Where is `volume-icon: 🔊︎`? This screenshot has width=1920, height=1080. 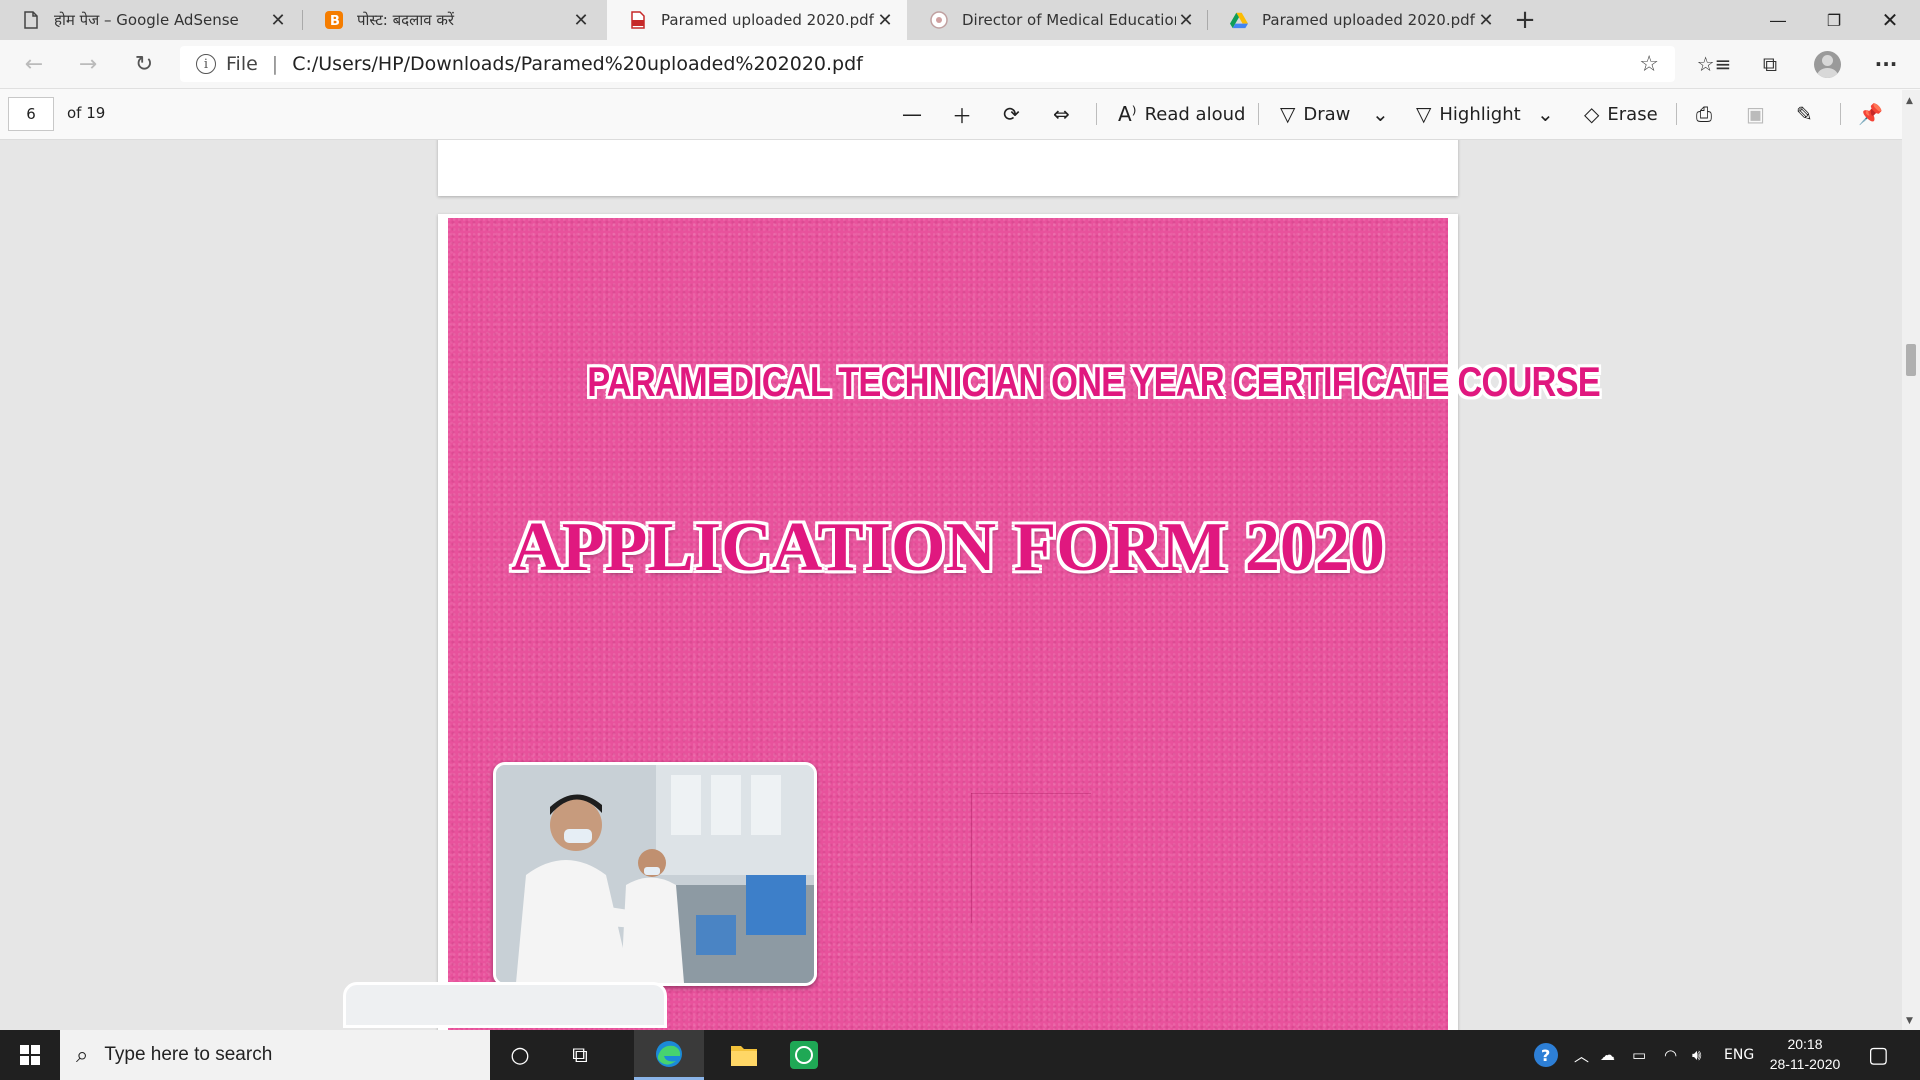
volume-icon: 🔊︎ is located at coordinates (1696, 1055).